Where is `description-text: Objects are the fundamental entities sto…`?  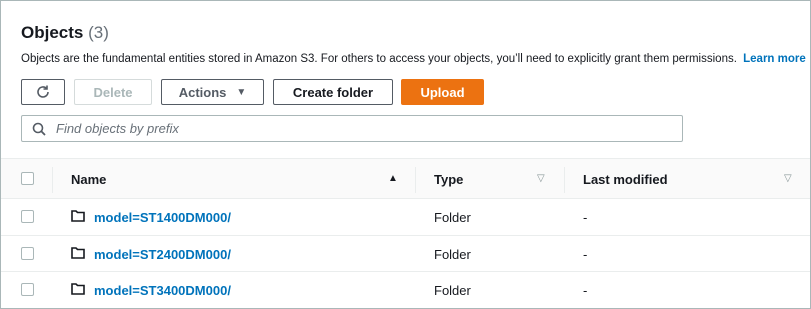 description-text: Objects are the fundamental entities sto… is located at coordinates (379, 59).